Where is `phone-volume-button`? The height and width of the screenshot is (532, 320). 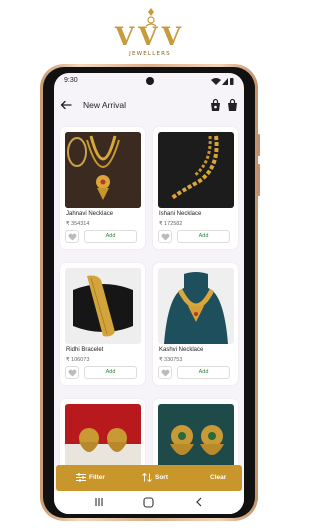 phone-volume-button is located at coordinates (258, 180).